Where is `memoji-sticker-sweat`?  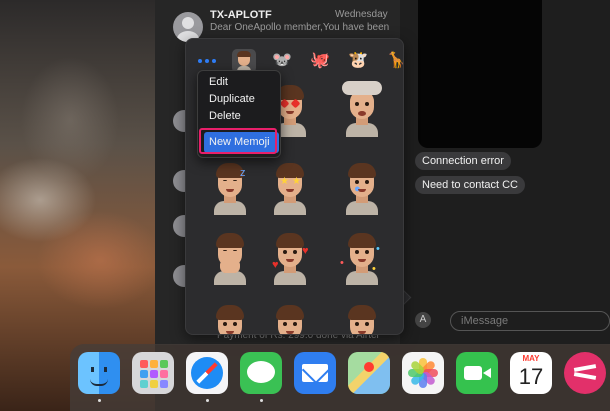 memoji-sticker-sweat is located at coordinates (362, 317).